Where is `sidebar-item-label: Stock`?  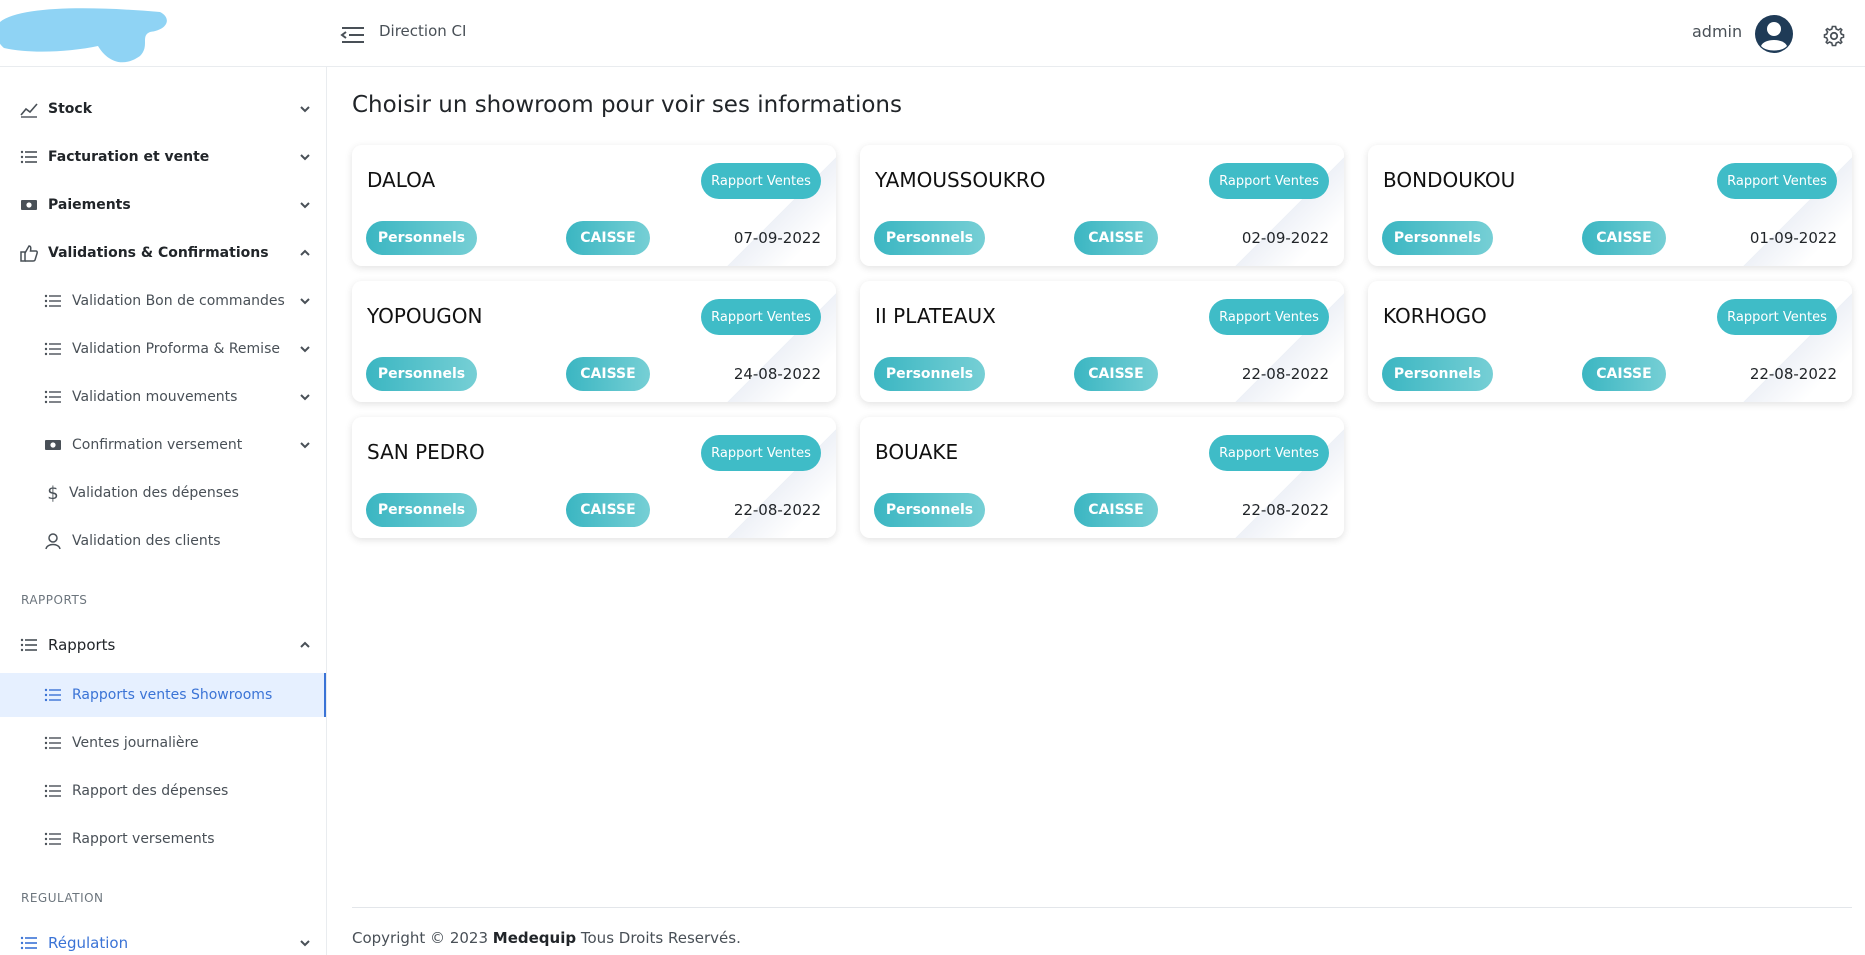
sidebar-item-label: Stock is located at coordinates (70, 109).